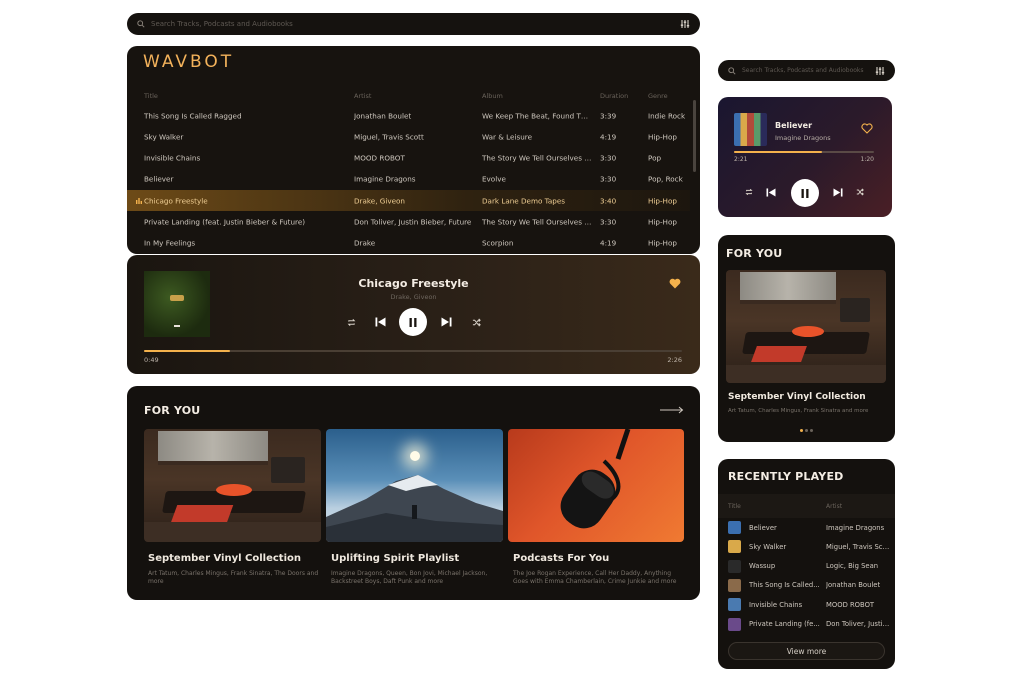  What do you see at coordinates (867, 159) in the screenshot?
I see `mini-total: 1:20` at bounding box center [867, 159].